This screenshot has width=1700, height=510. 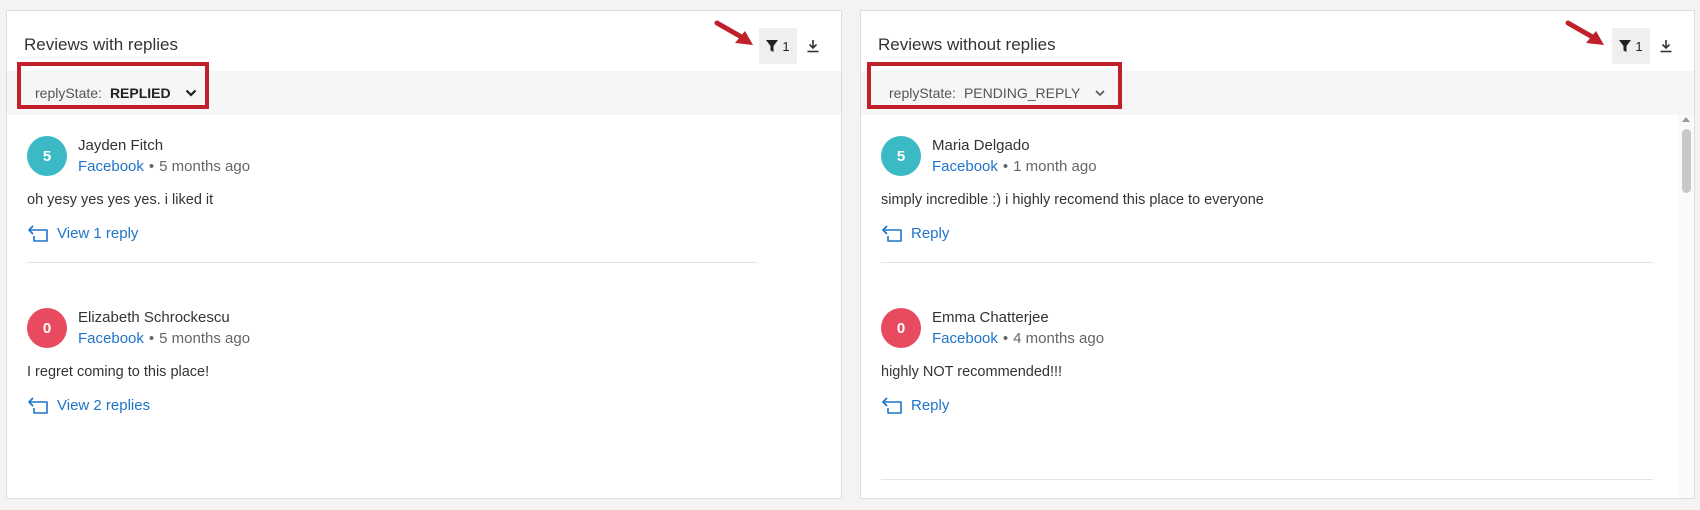 I want to click on review-text: highly NOT recommended!!!, so click(x=972, y=372).